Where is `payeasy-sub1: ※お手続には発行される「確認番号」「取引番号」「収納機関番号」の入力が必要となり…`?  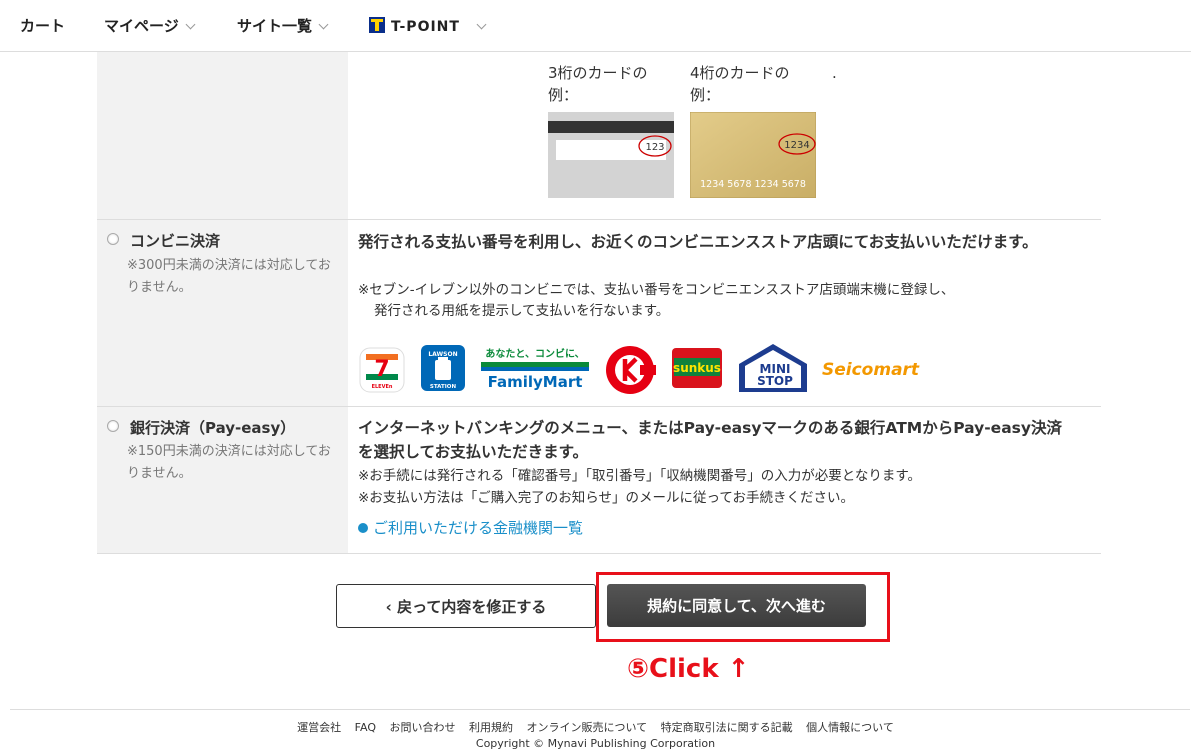
payeasy-sub1: ※お手続には発行される「確認番号」「取引番号」「収納機関番号」の入力が必要となり… is located at coordinates (640, 476).